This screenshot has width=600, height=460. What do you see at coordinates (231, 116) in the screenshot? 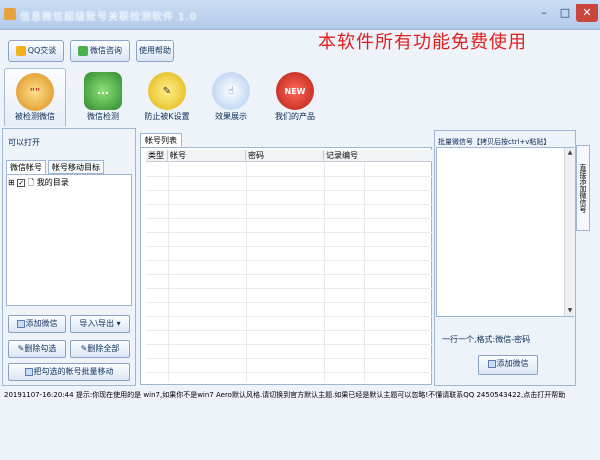
I see `tool-label: 效果展示` at bounding box center [231, 116].